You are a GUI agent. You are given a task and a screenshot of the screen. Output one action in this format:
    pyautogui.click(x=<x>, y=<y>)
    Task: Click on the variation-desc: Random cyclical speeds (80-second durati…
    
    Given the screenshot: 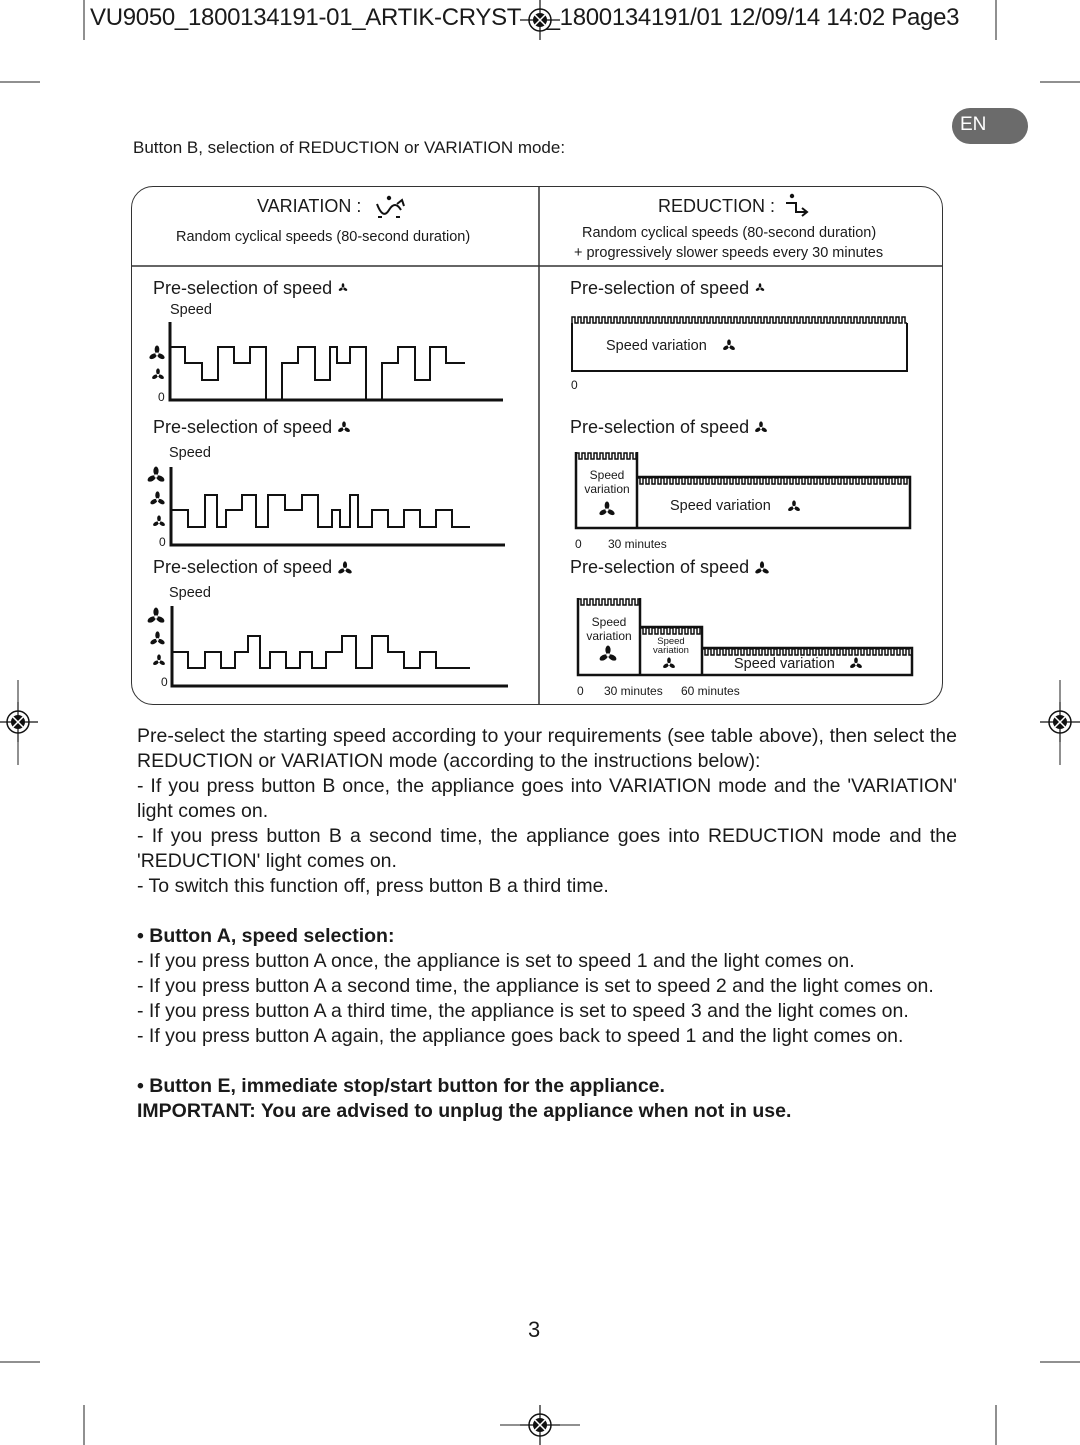 What is the action you would take?
    pyautogui.click(x=323, y=237)
    